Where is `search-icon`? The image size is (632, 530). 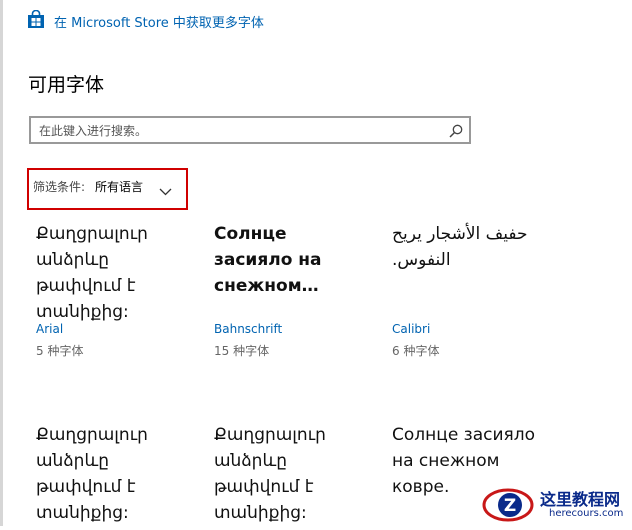
search-icon is located at coordinates (456, 132).